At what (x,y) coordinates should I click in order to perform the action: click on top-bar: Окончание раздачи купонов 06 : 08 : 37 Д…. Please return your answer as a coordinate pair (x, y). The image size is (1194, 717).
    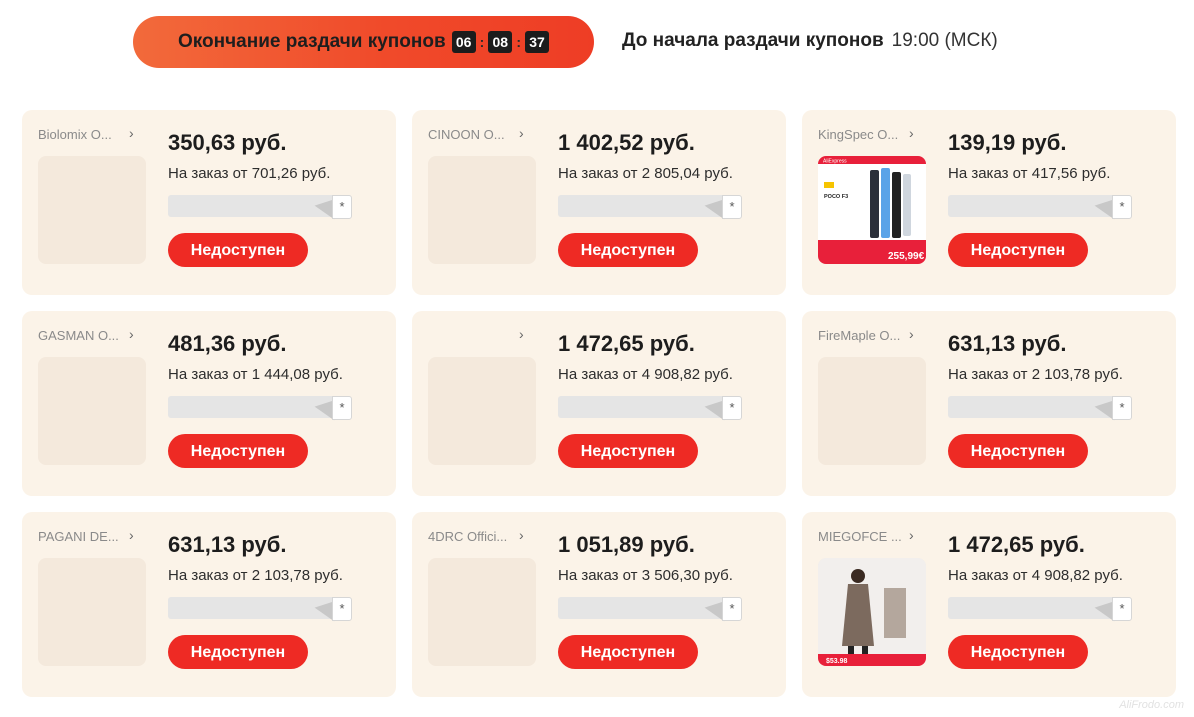
    Looking at the image, I should click on (597, 45).